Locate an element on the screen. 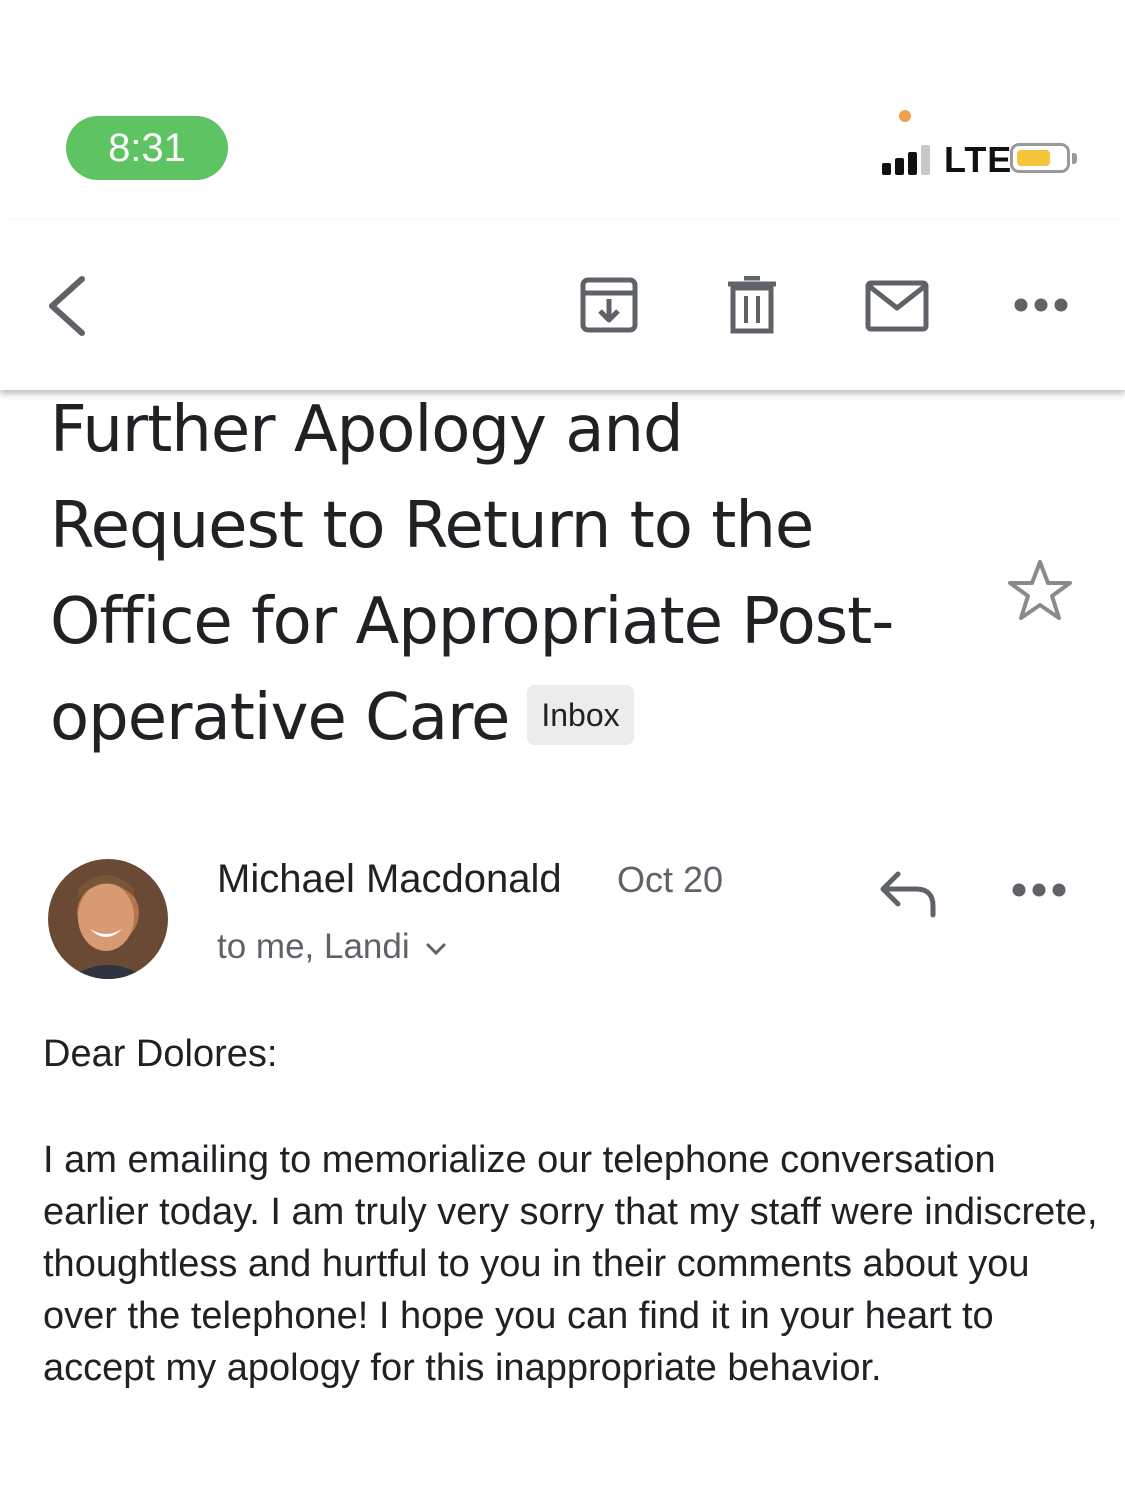 The image size is (1125, 1493). battery-icon is located at coordinates (1043, 158).